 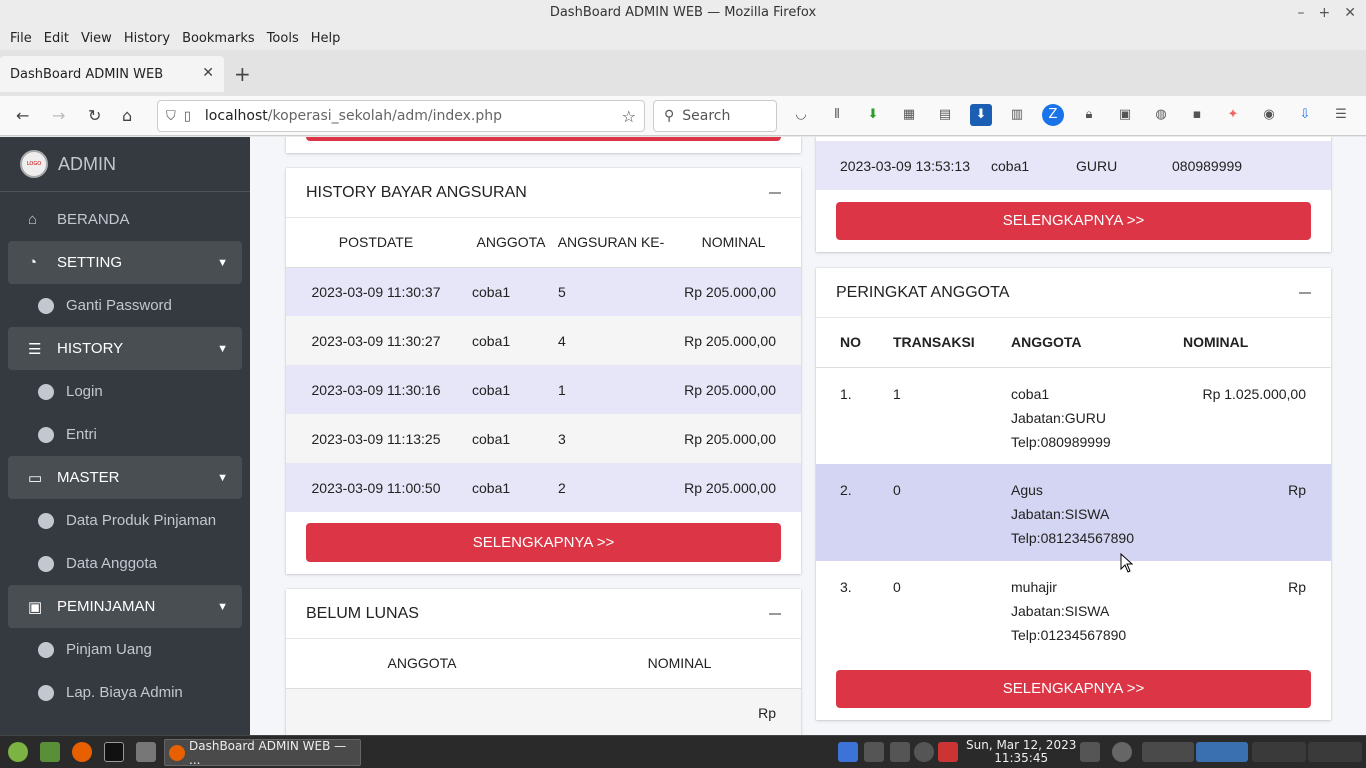 I want to click on network-icon, so click(x=874, y=752).